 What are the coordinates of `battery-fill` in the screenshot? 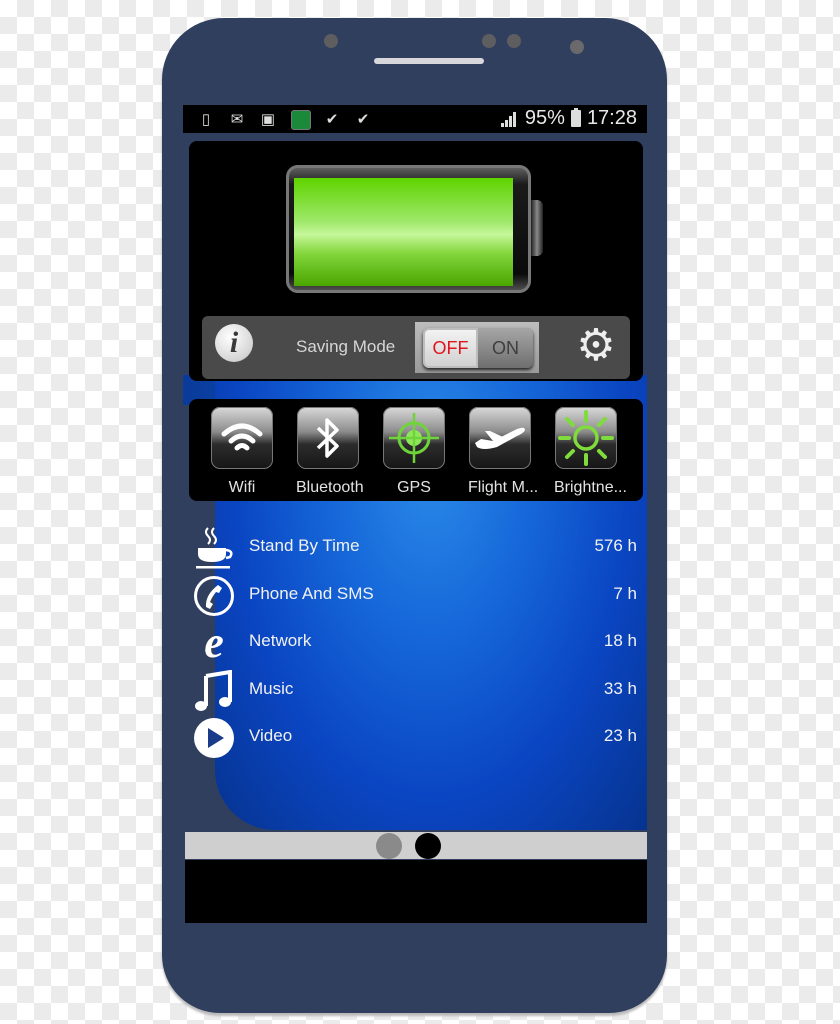 It's located at (403, 232).